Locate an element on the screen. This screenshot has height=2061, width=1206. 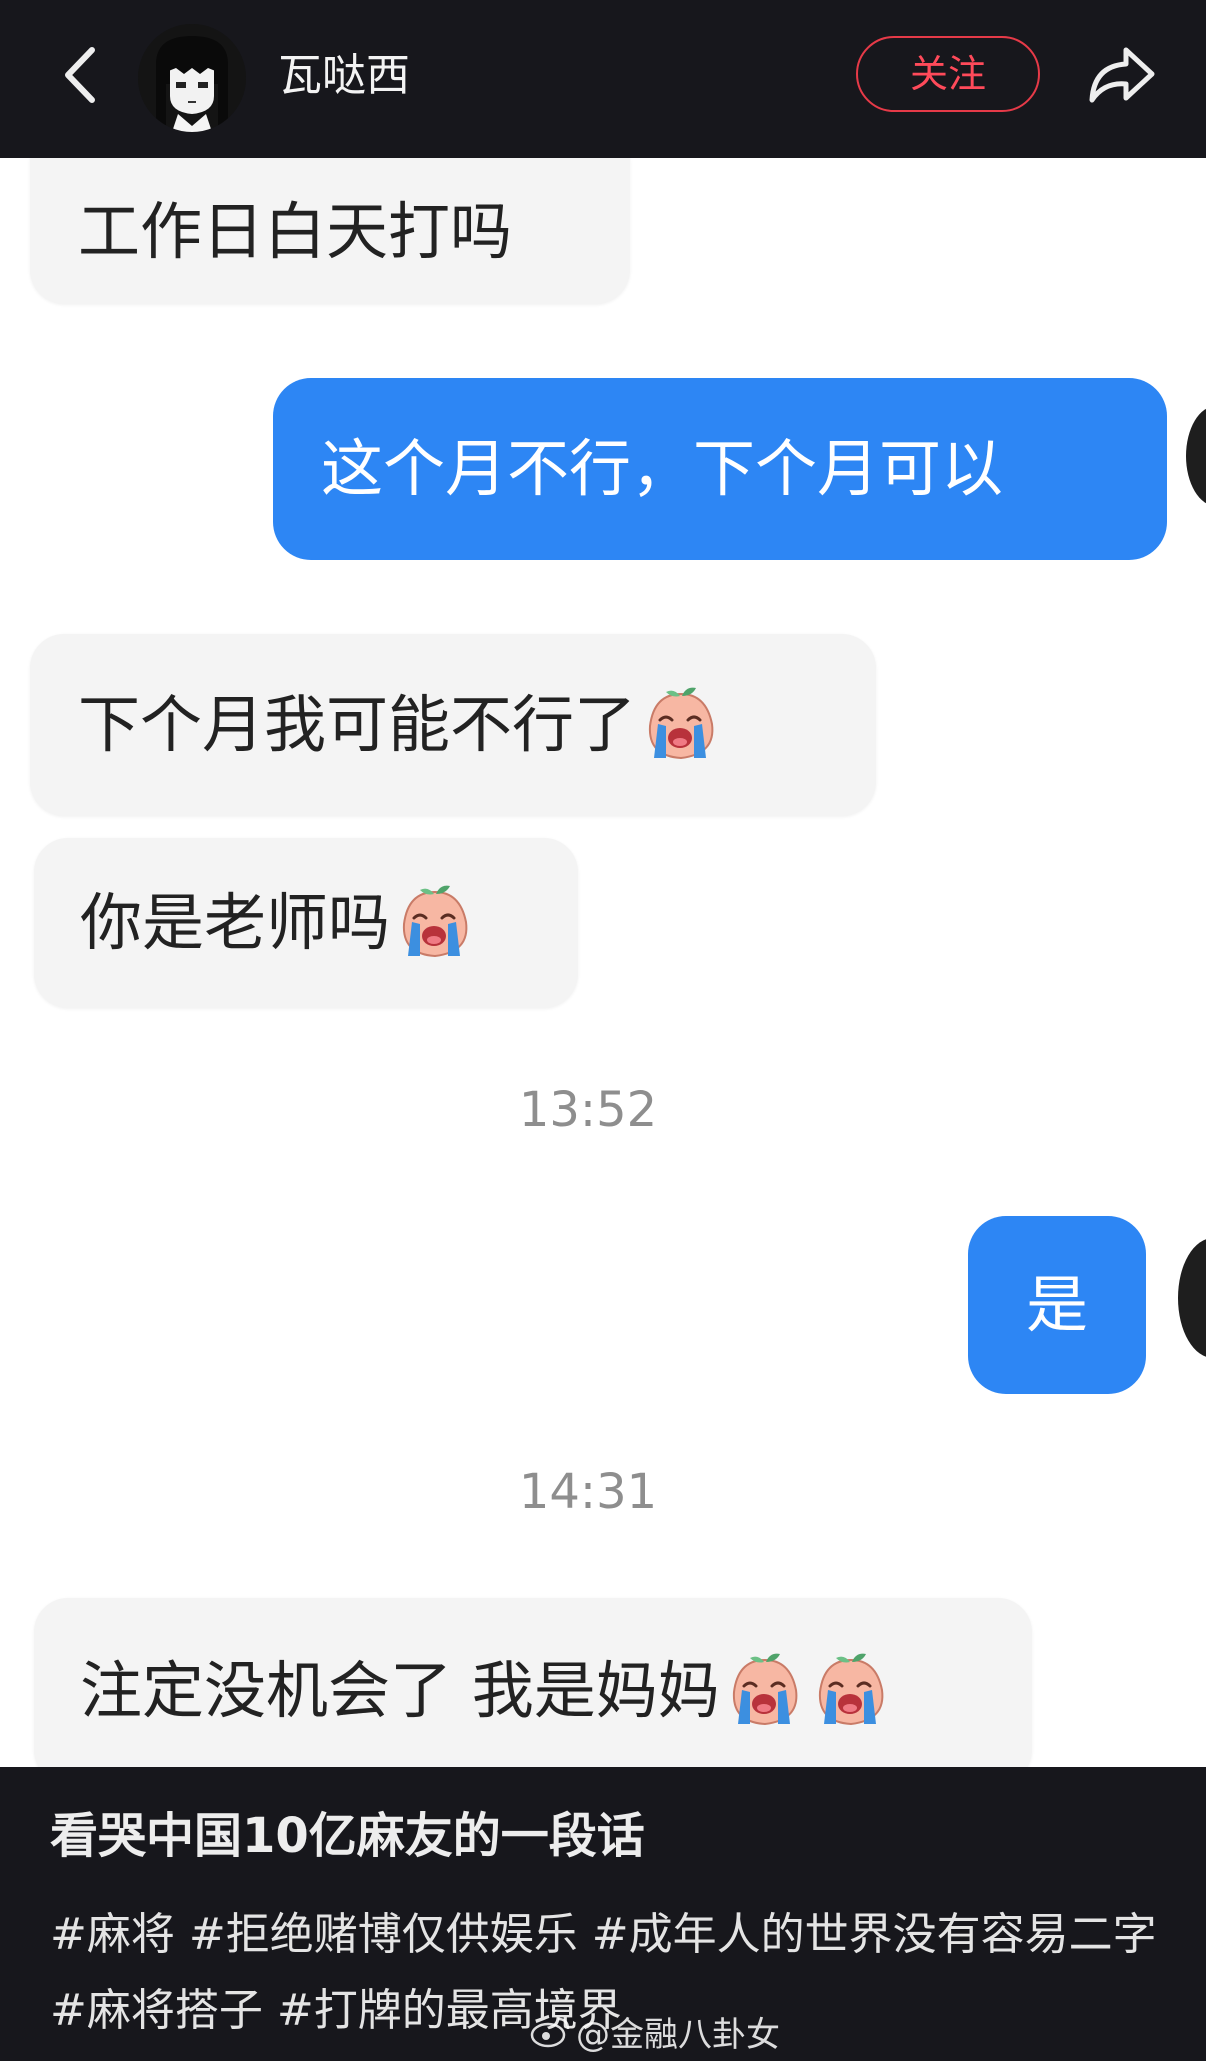
avatar is located at coordinates (192, 78).